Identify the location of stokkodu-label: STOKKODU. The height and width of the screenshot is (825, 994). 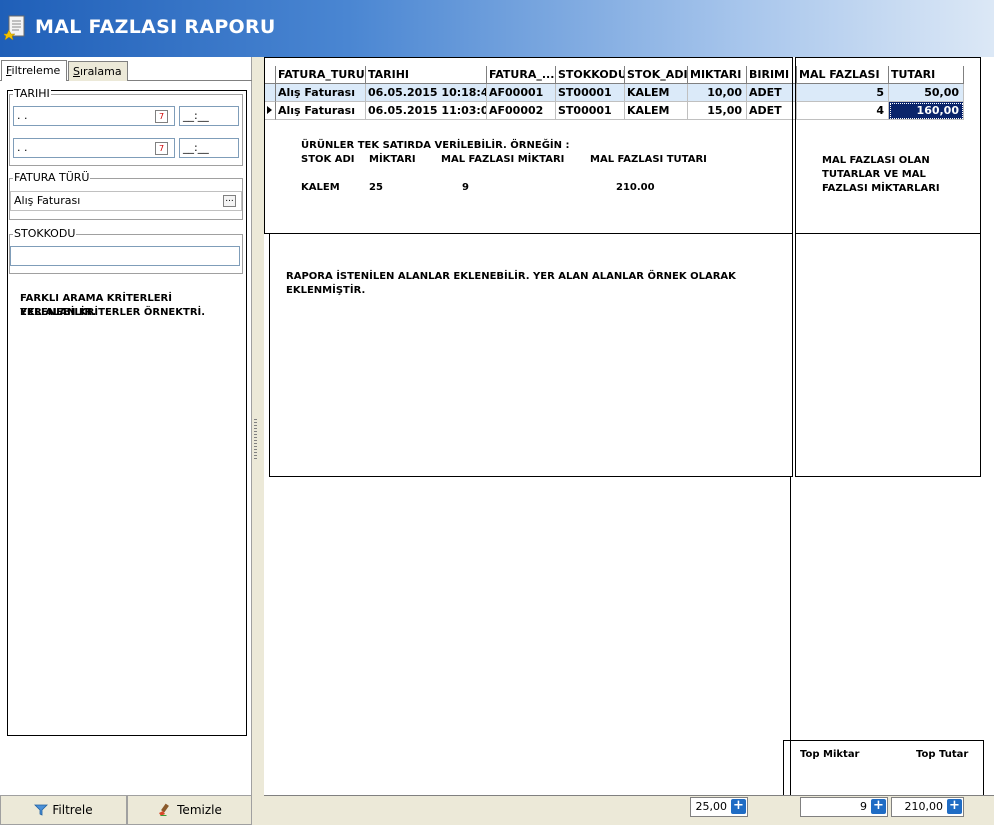
(45, 233).